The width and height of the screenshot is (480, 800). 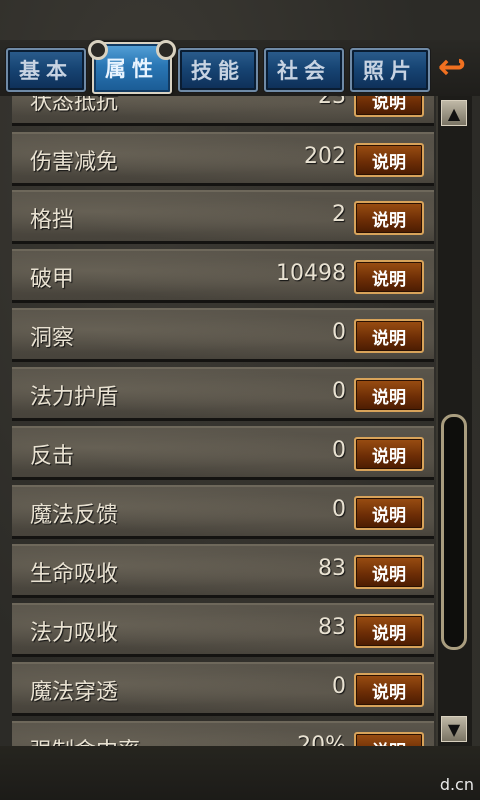 What do you see at coordinates (454, 113) in the screenshot?
I see `scroll-up-icon: ▲` at bounding box center [454, 113].